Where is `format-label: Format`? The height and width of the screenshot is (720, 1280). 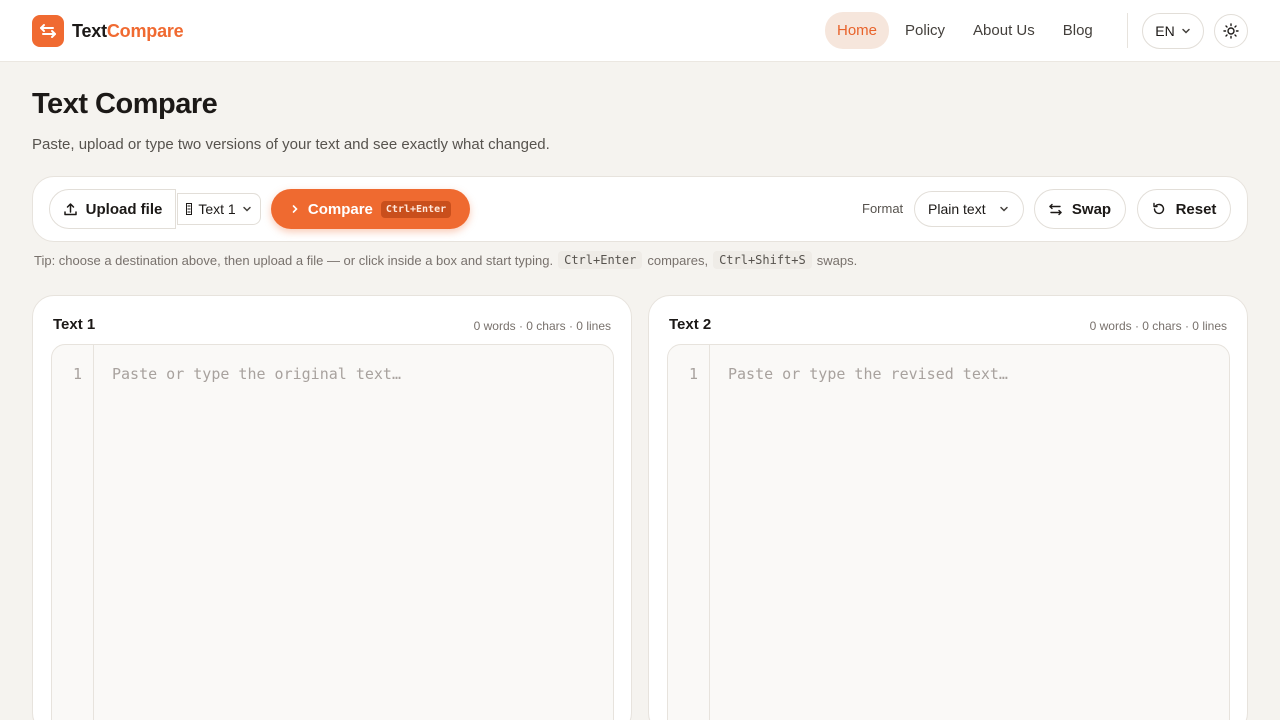 format-label: Format is located at coordinates (883, 208).